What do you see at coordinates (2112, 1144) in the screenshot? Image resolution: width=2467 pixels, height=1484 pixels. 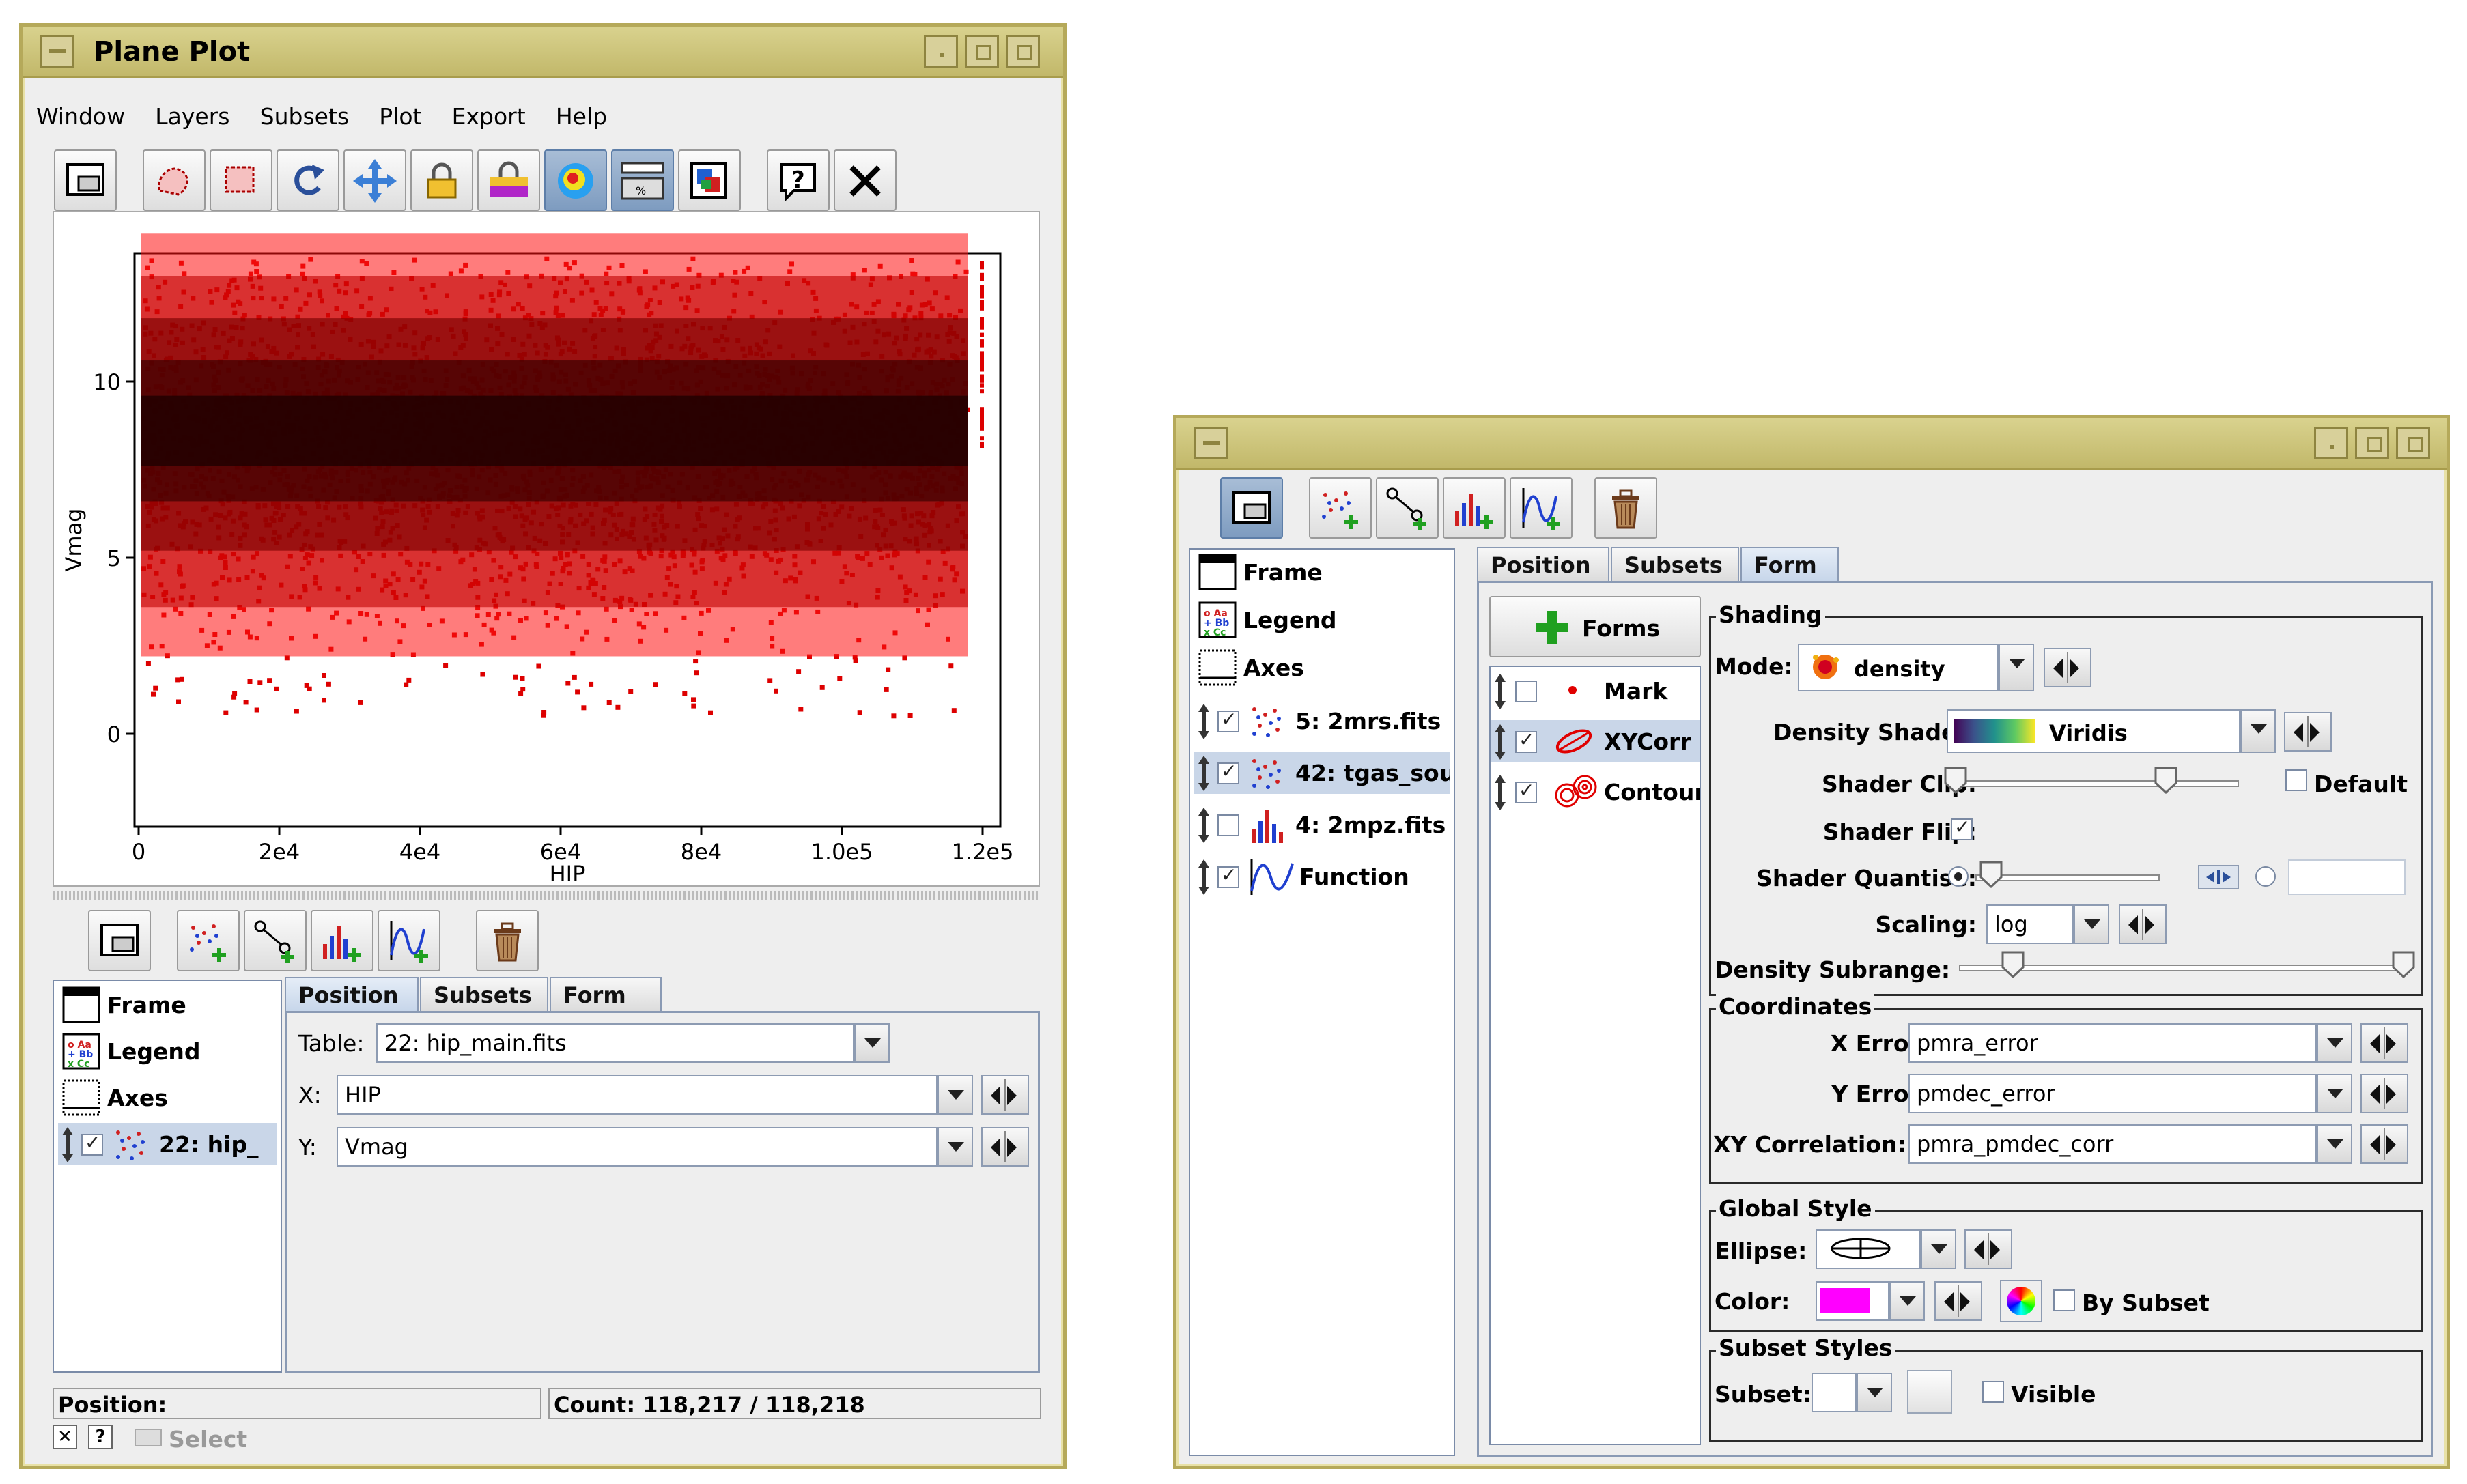 I see `xy-correlation-field: pmra_pmdec_corr` at bounding box center [2112, 1144].